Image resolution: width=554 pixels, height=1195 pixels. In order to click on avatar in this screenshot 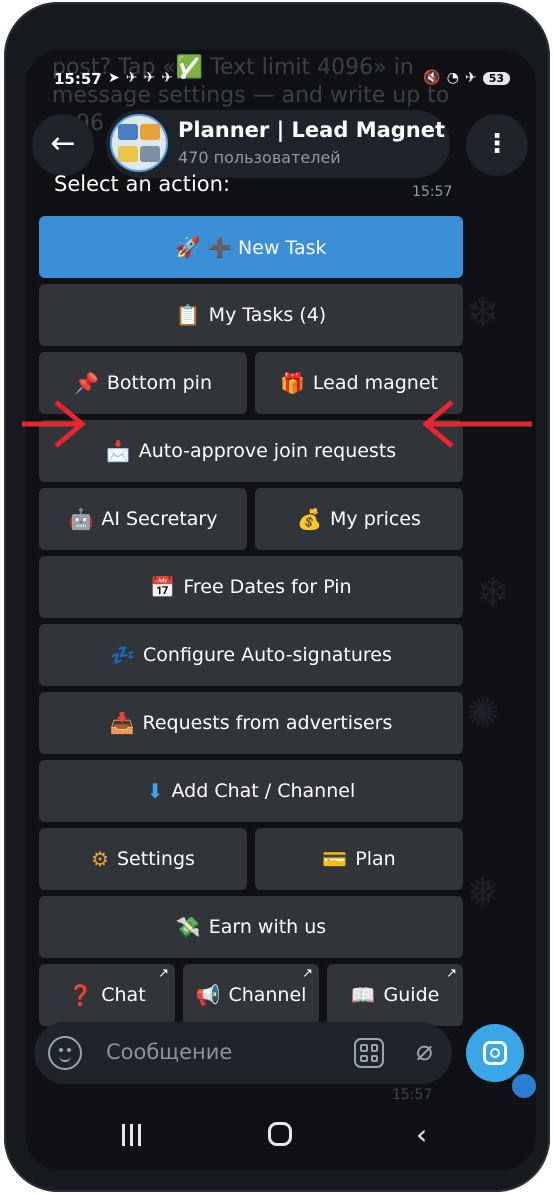, I will do `click(139, 143)`.